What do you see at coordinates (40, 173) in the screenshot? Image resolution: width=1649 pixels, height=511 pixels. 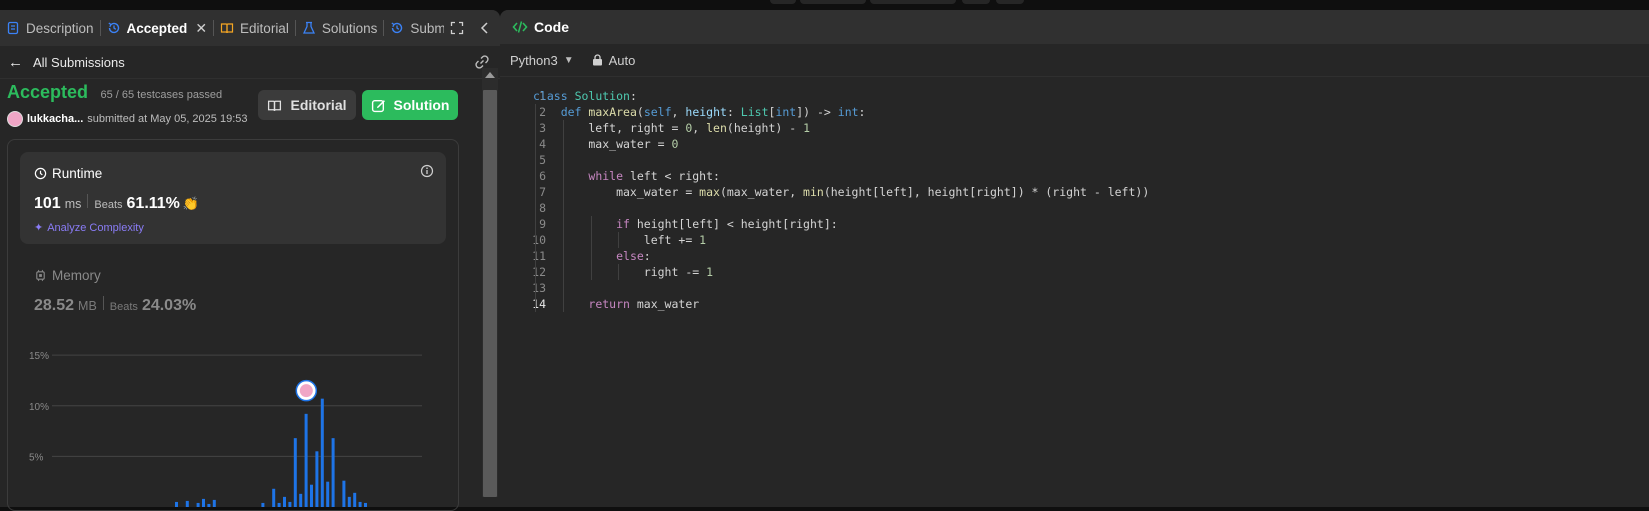 I see `clock-icon` at bounding box center [40, 173].